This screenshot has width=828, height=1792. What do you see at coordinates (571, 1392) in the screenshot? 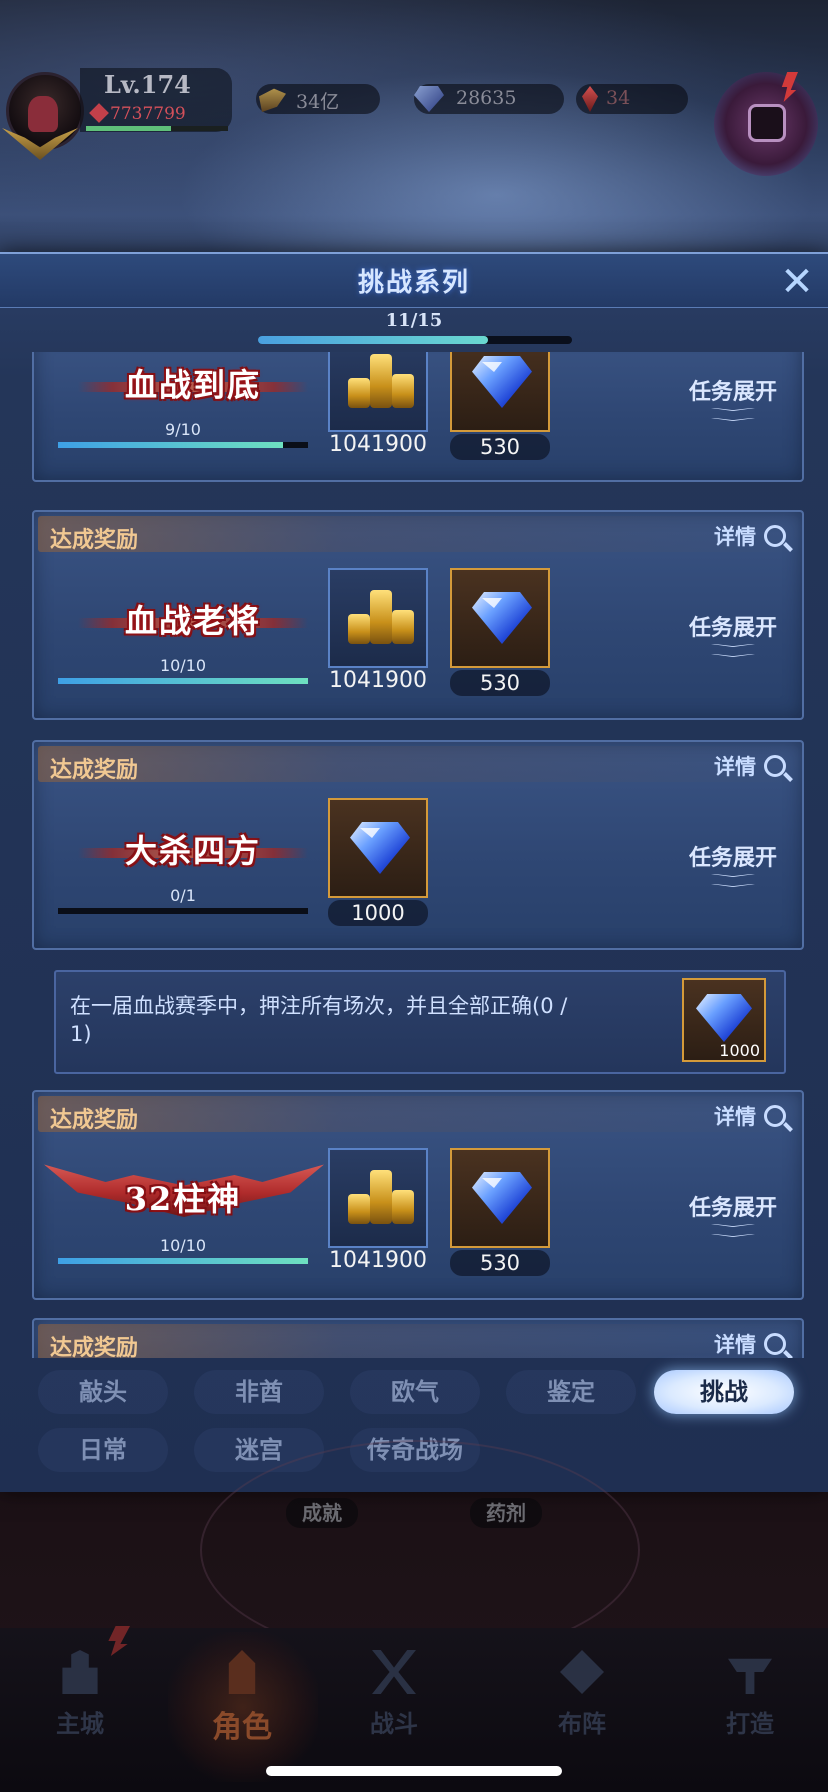
I see `tab-jianding: 鉴定` at bounding box center [571, 1392].